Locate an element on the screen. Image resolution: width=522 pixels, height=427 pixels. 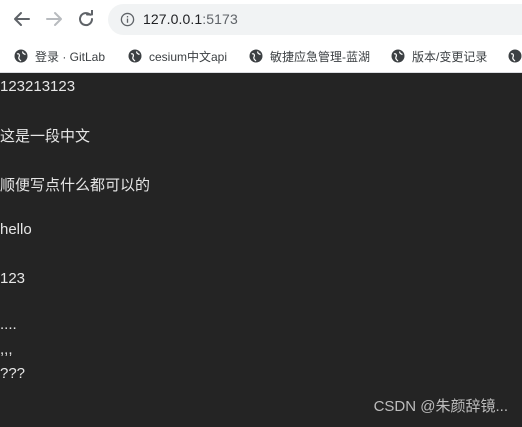
text-line: 顺便写点什么都可以的 is located at coordinates (75, 185).